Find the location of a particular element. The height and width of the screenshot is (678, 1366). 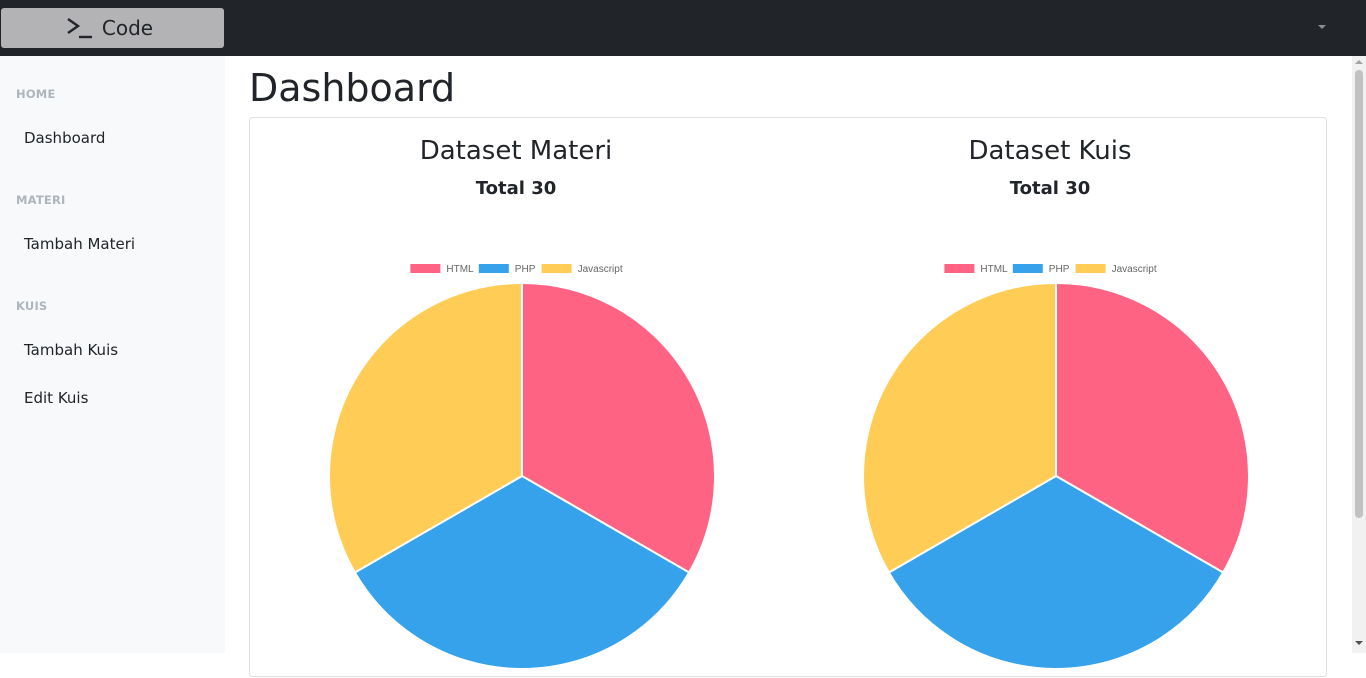

terminal-icon is located at coordinates (79, 28).